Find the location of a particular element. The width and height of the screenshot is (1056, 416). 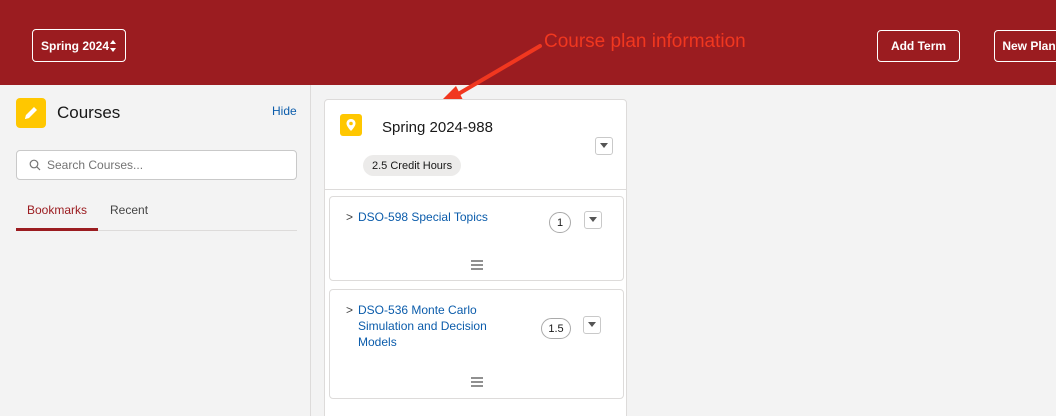

term-menu-button is located at coordinates (604, 146).